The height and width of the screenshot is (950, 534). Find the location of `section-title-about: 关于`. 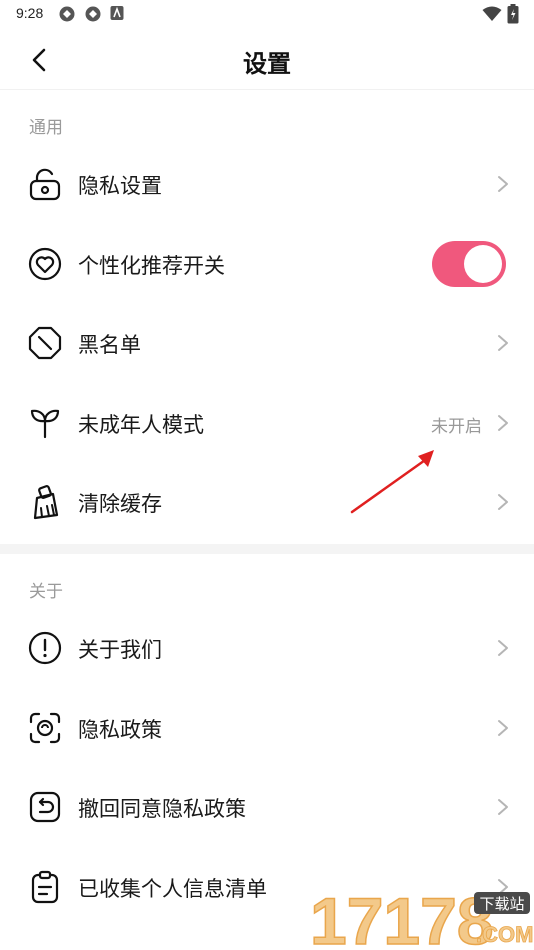

section-title-about: 关于 is located at coordinates (46, 592).